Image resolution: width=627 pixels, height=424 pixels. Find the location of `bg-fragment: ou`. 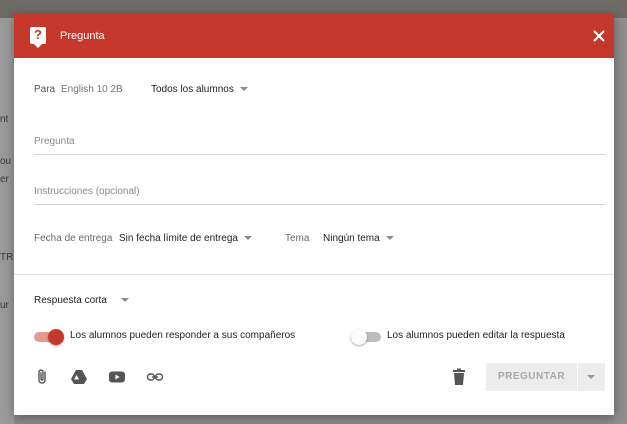

bg-fragment: ou is located at coordinates (6, 161).